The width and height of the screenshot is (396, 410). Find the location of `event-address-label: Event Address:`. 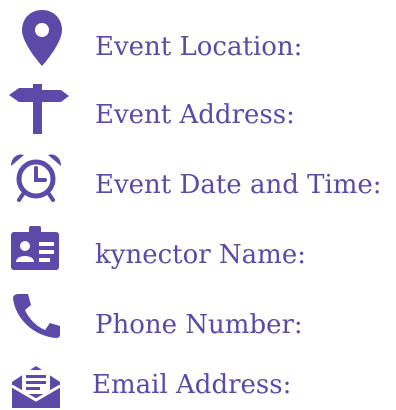

event-address-label: Event Address: is located at coordinates (195, 115).